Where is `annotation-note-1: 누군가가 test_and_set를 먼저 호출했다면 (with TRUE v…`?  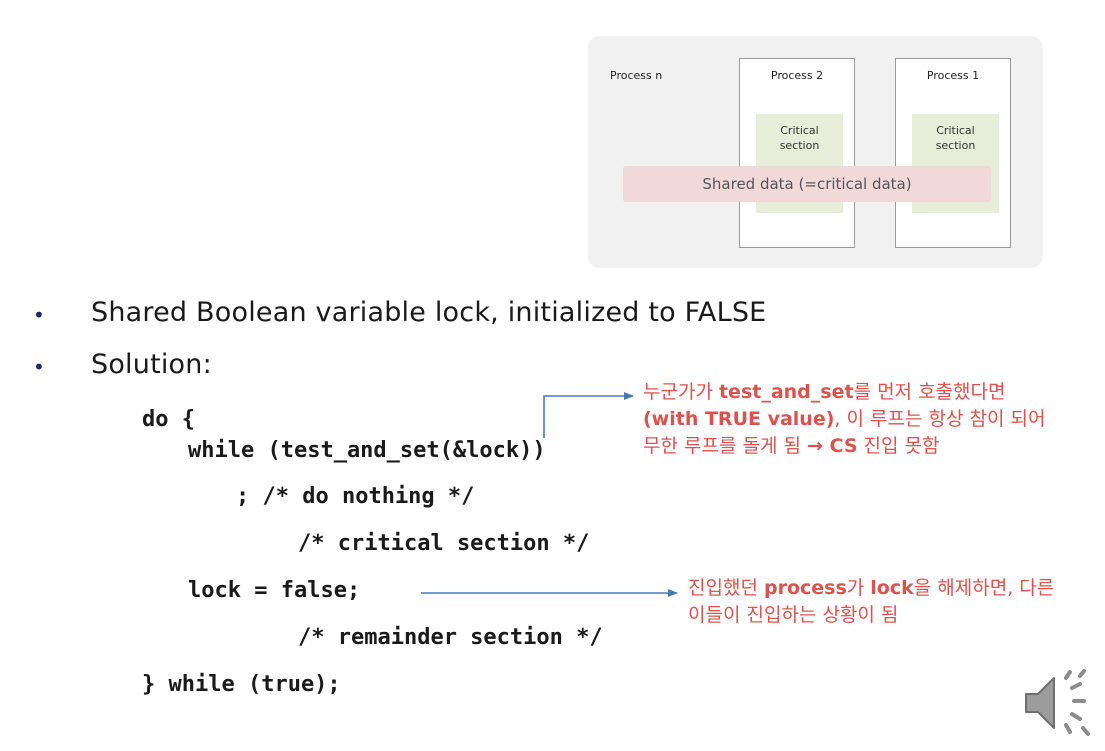 annotation-note-1: 누군가가 test_and_set를 먼저 호출했다면 (with TRUE v… is located at coordinates (844, 419).